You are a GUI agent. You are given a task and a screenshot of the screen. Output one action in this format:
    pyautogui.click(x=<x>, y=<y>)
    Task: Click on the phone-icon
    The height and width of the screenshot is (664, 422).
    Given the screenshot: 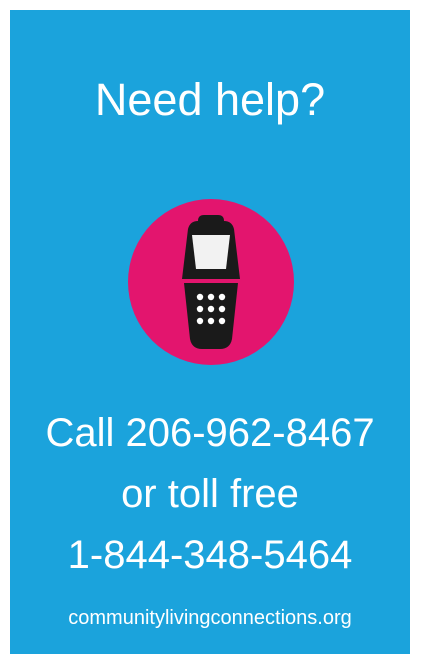 What is the action you would take?
    pyautogui.click(x=211, y=282)
    